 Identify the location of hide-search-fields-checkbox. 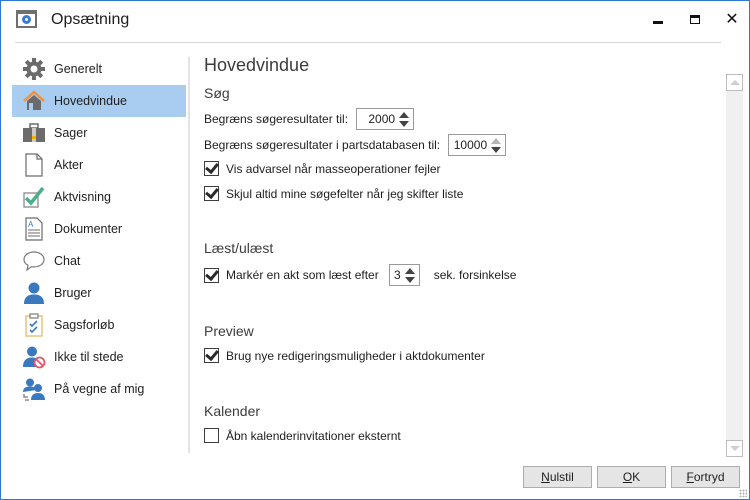
(211, 193).